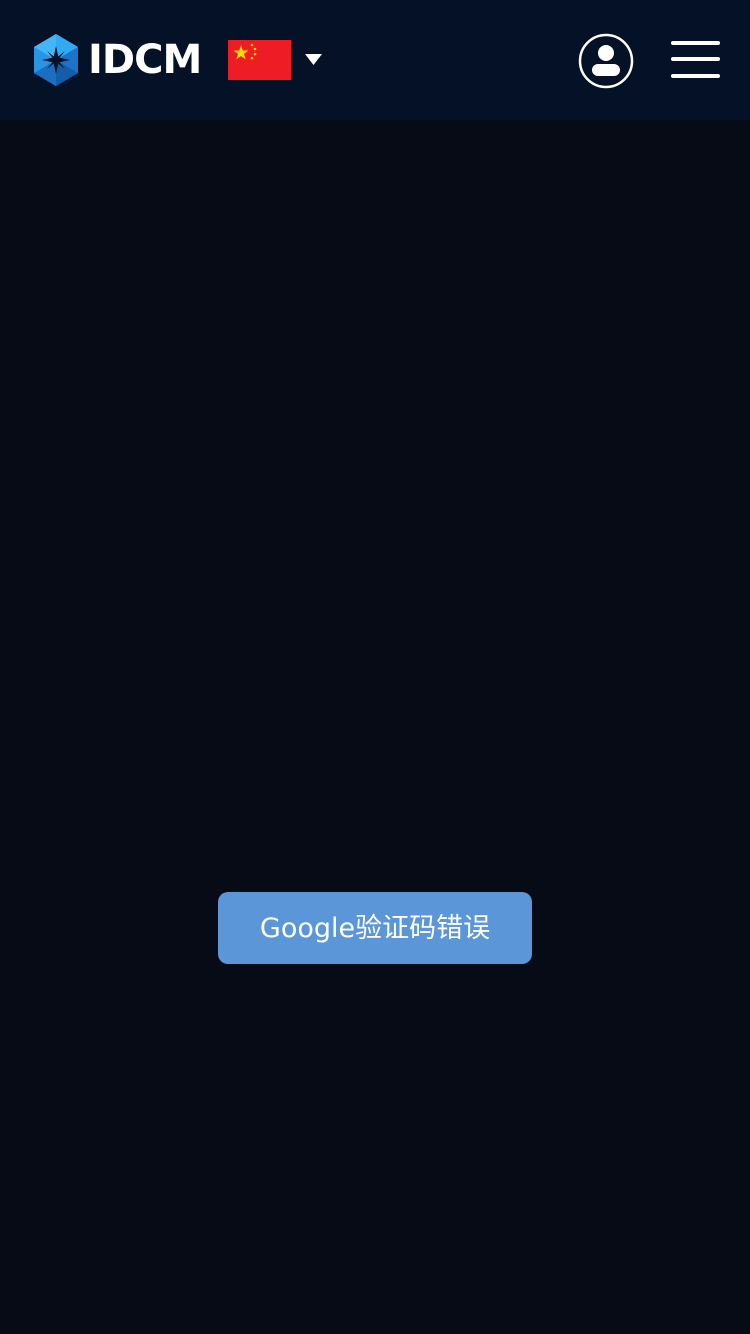 The height and width of the screenshot is (1334, 750). I want to click on language-selector, so click(275, 60).